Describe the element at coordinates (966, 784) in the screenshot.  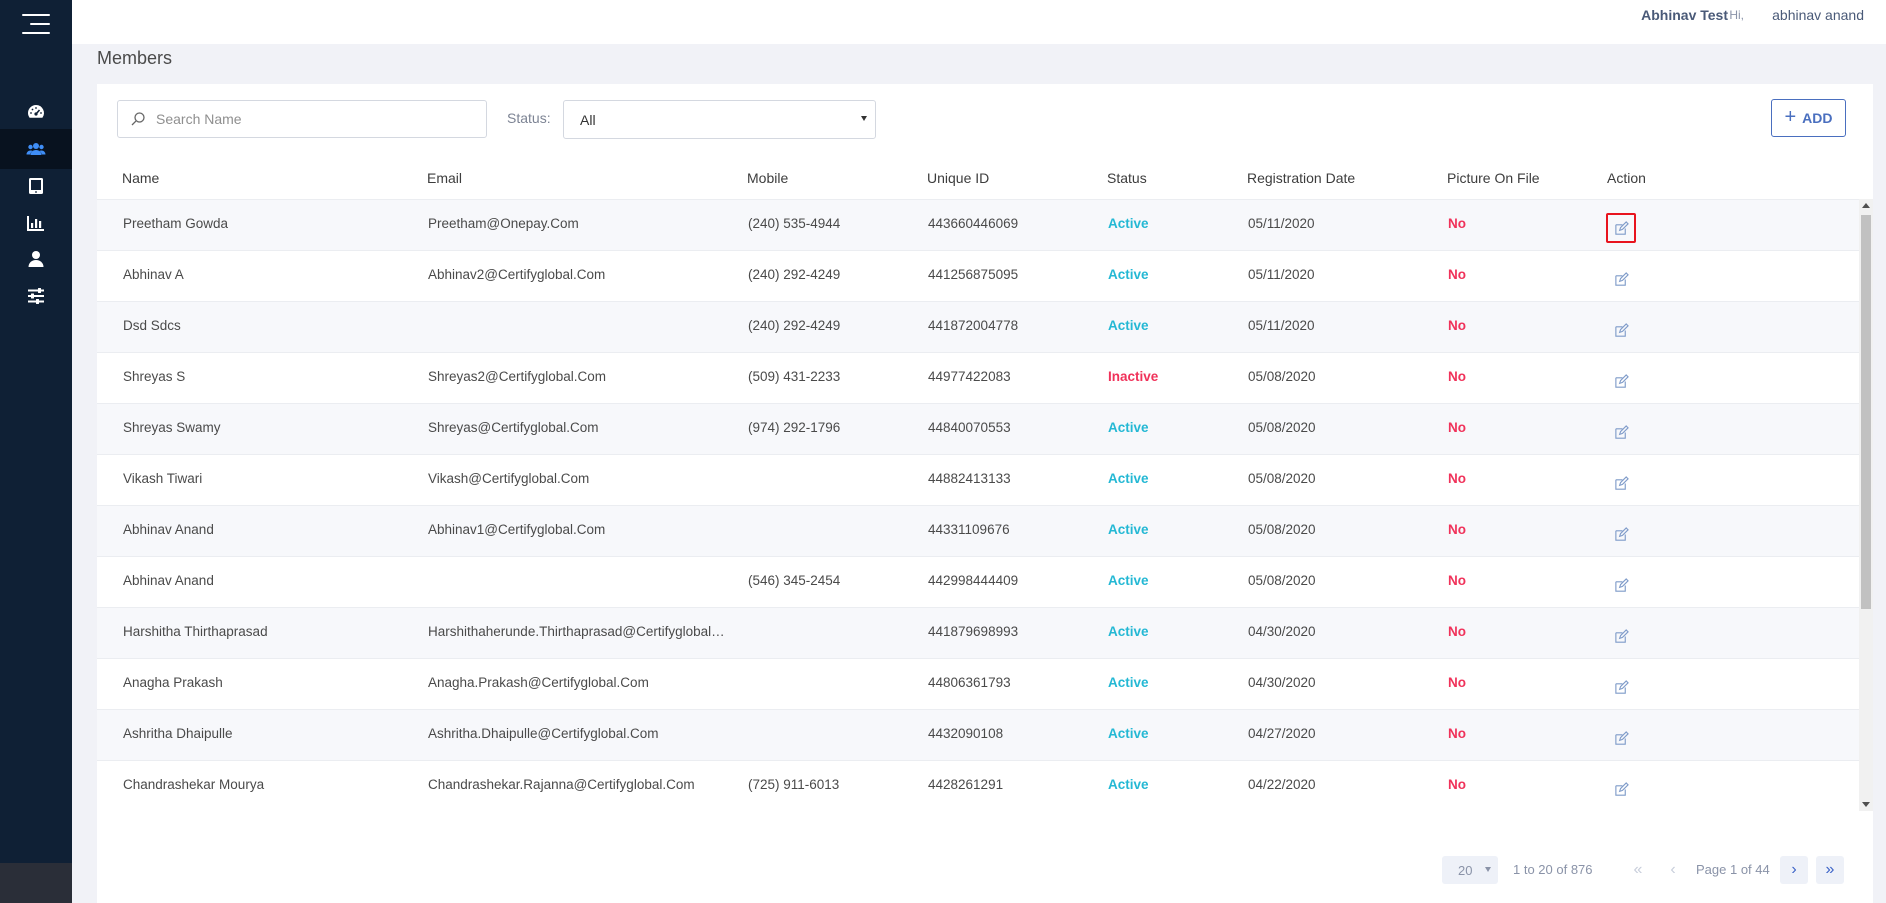
I see `member-unique-id: 4428261291` at that location.